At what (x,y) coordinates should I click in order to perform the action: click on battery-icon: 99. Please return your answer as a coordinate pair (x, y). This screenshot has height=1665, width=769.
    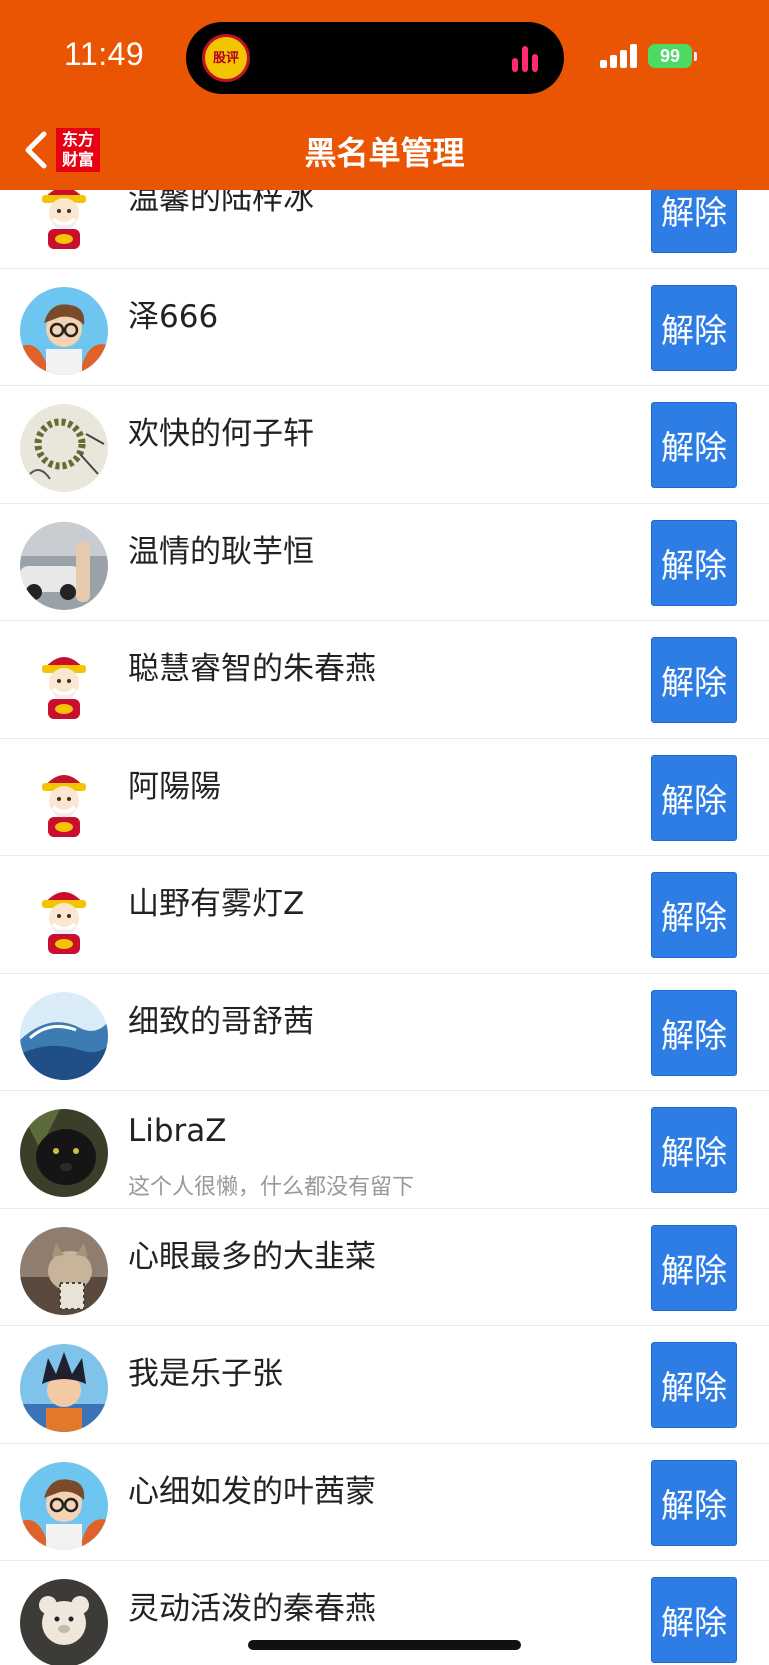
    Looking at the image, I should click on (672, 56).